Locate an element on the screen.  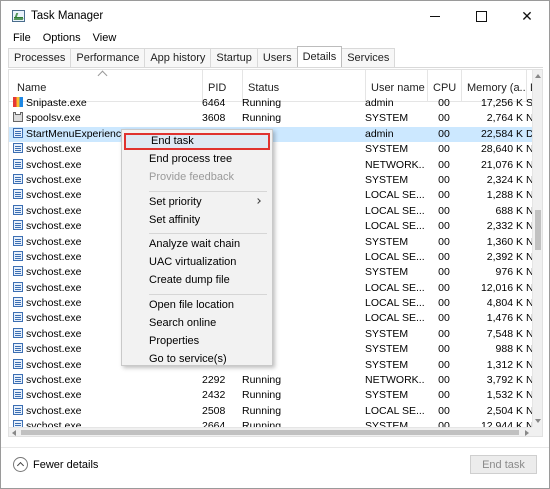
scroll-left-icon is located at coordinates (14, 433).